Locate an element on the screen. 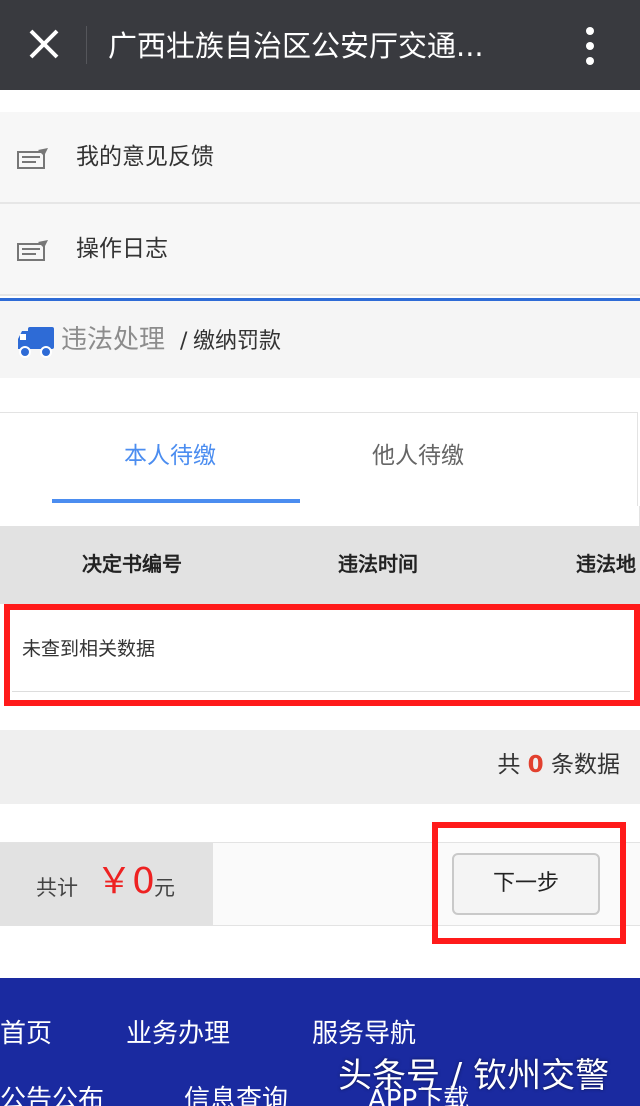 The height and width of the screenshot is (1106, 640). total-box: 共计 ￥0 元 is located at coordinates (106, 884).